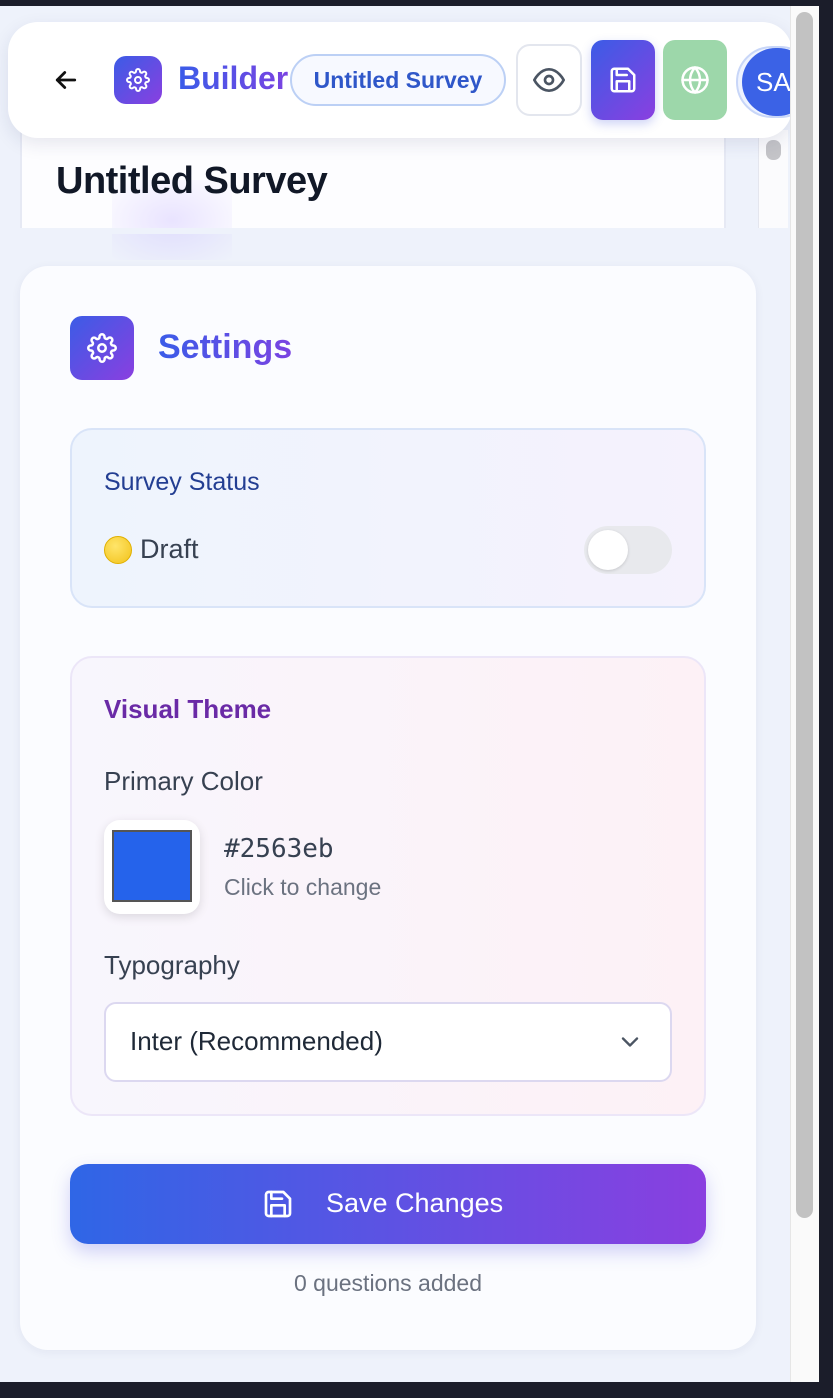  What do you see at coordinates (773, 150) in the screenshot?
I see `inner-scrollbar-thumb` at bounding box center [773, 150].